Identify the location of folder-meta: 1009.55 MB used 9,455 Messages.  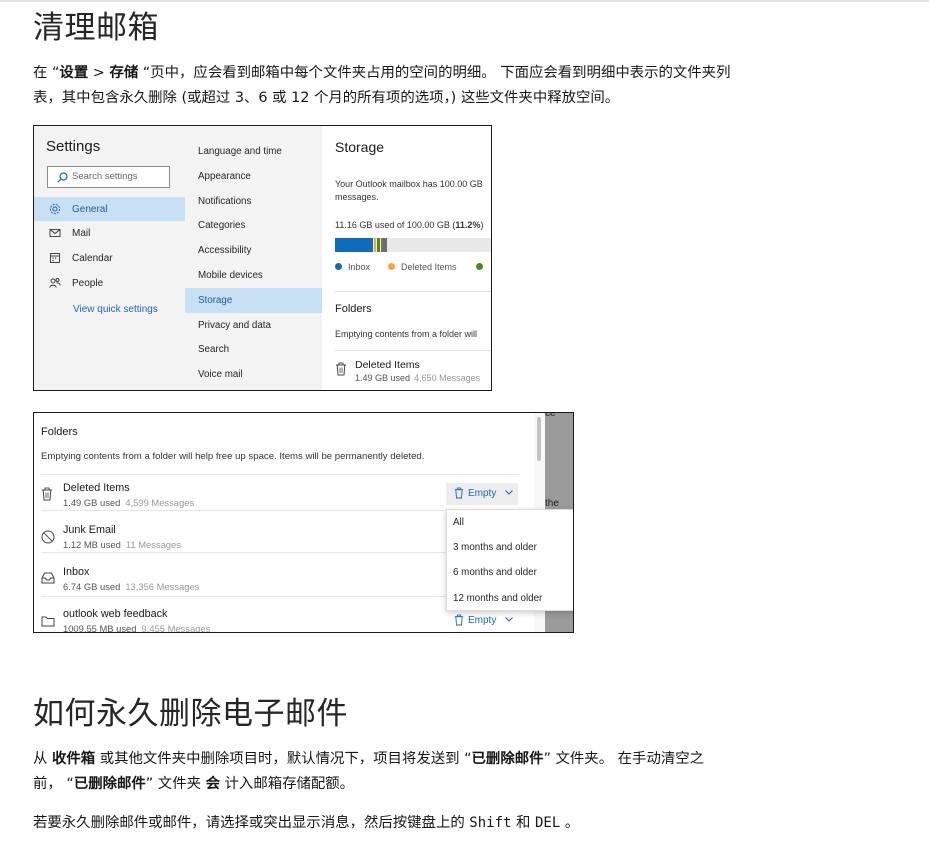
(137, 628).